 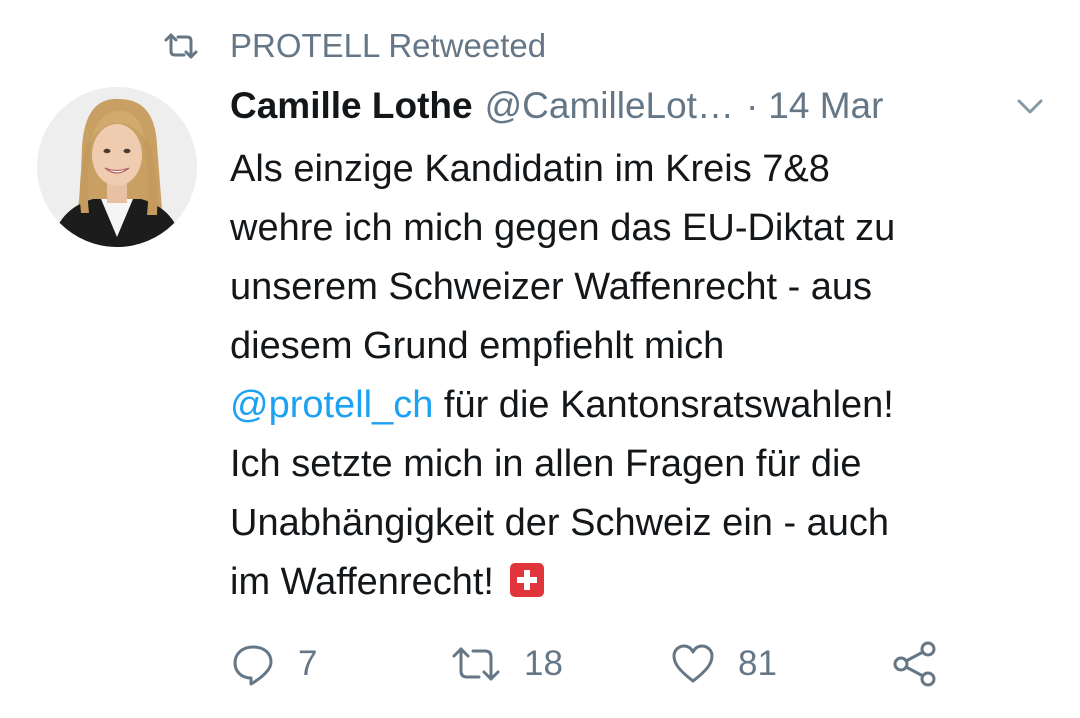 I want to click on tweet-text-segment: für die Kantonsratswahlen!, so click(x=663, y=405).